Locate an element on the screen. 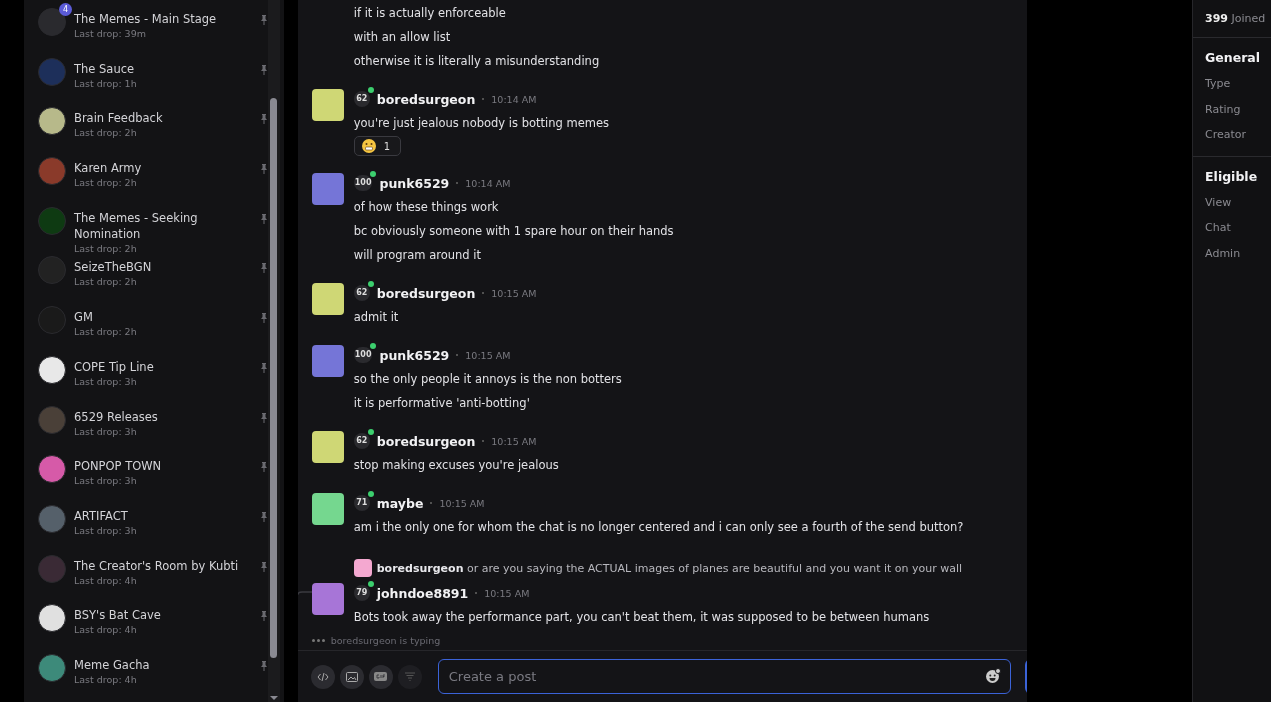 This screenshot has height=702, width=1271. last-drop-time: Last drop: 39m is located at coordinates (110, 33).